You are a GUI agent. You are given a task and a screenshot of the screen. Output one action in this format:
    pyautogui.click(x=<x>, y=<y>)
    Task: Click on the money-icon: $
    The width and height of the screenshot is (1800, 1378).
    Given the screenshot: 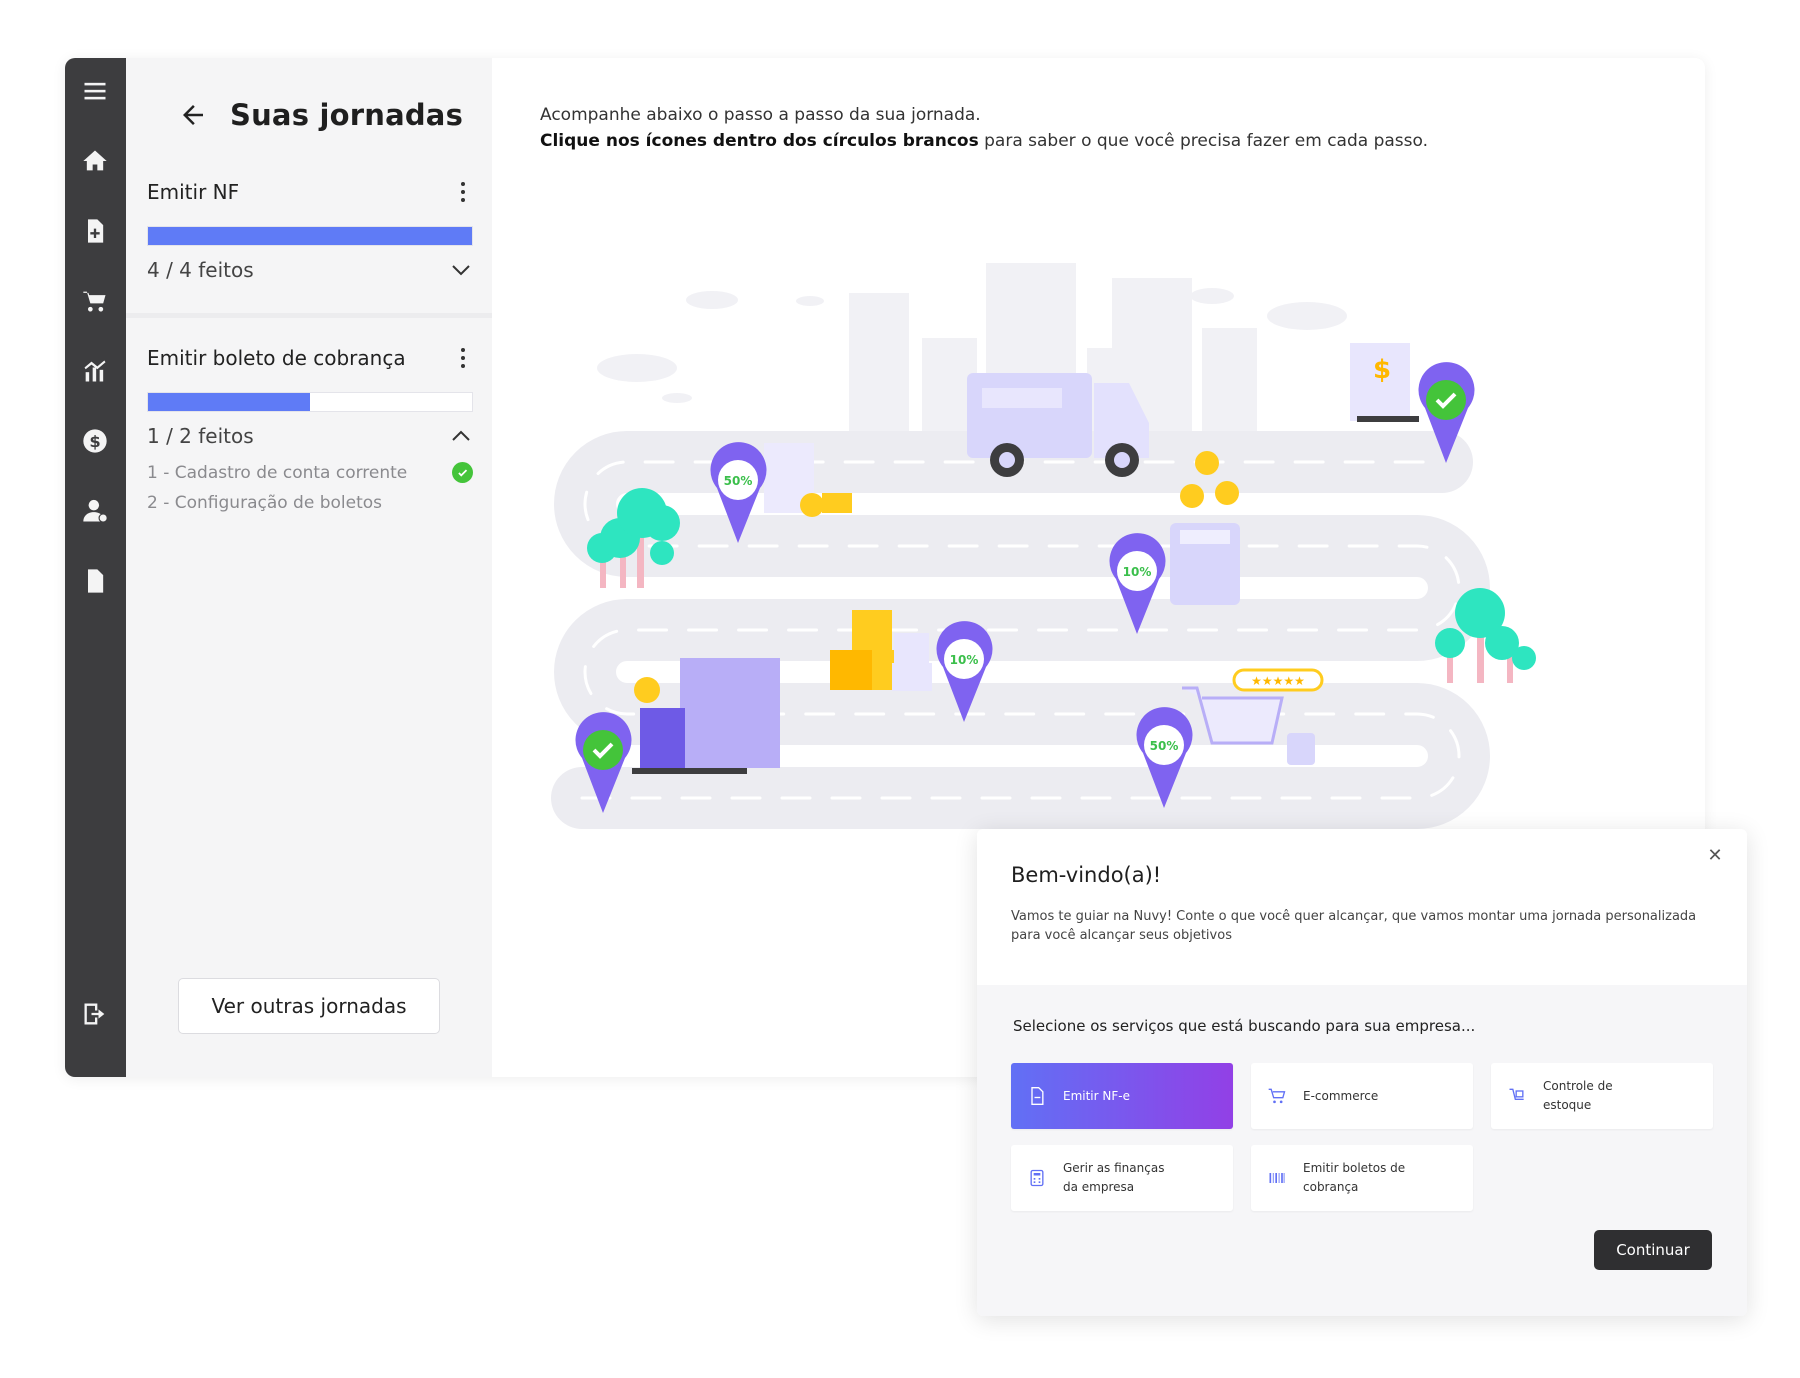 What is the action you would take?
    pyautogui.click(x=95, y=441)
    